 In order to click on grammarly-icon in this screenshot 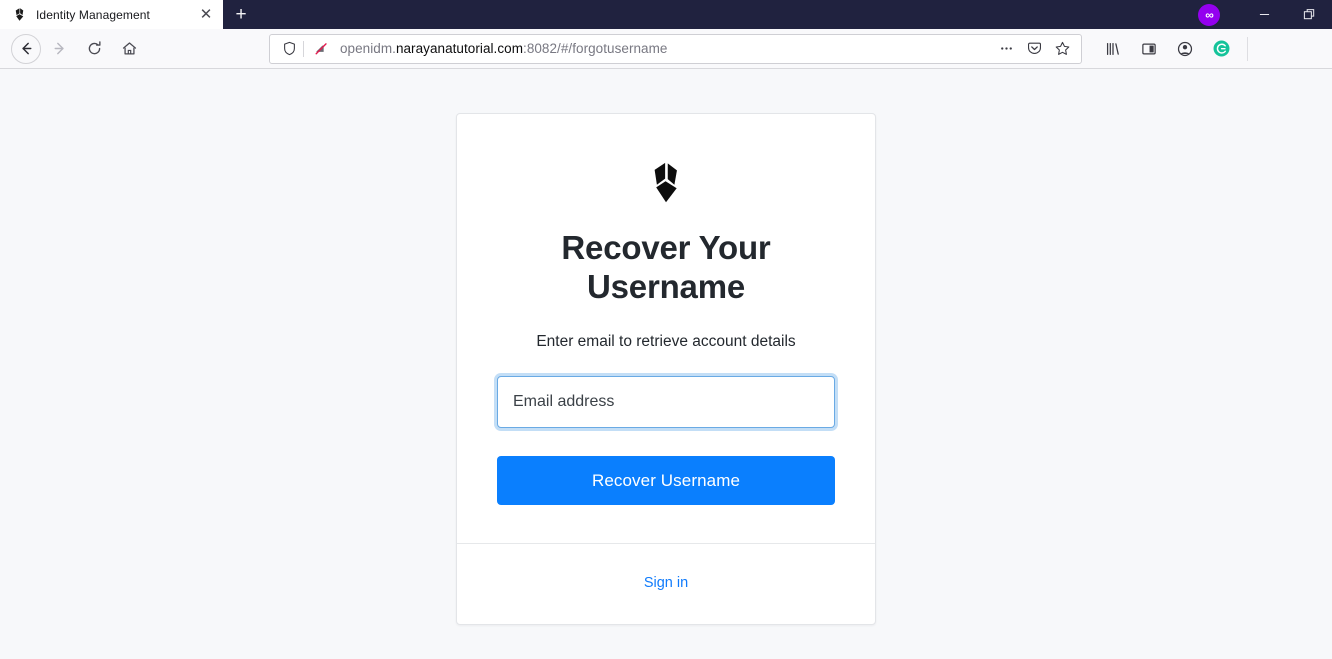, I will do `click(1221, 49)`.